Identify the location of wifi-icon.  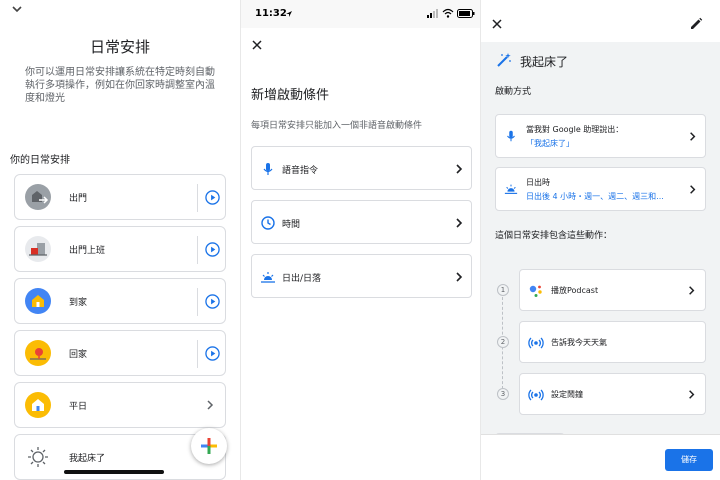
(448, 13).